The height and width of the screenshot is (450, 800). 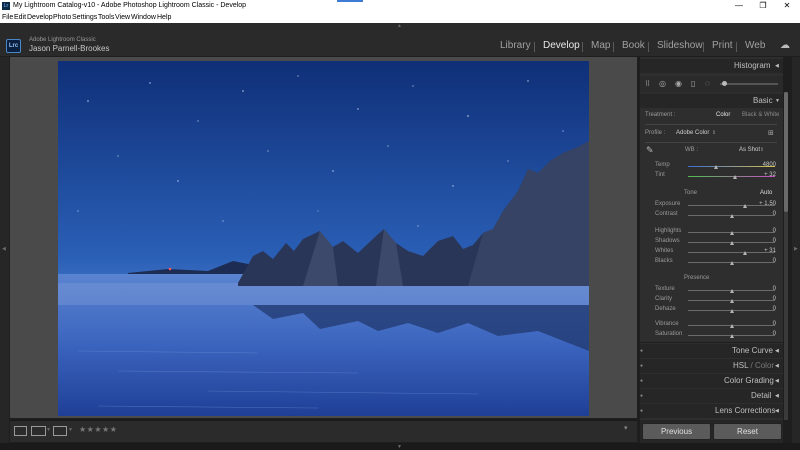 What do you see at coordinates (641, 396) in the screenshot?
I see `detail-switch-icon: ●` at bounding box center [641, 396].